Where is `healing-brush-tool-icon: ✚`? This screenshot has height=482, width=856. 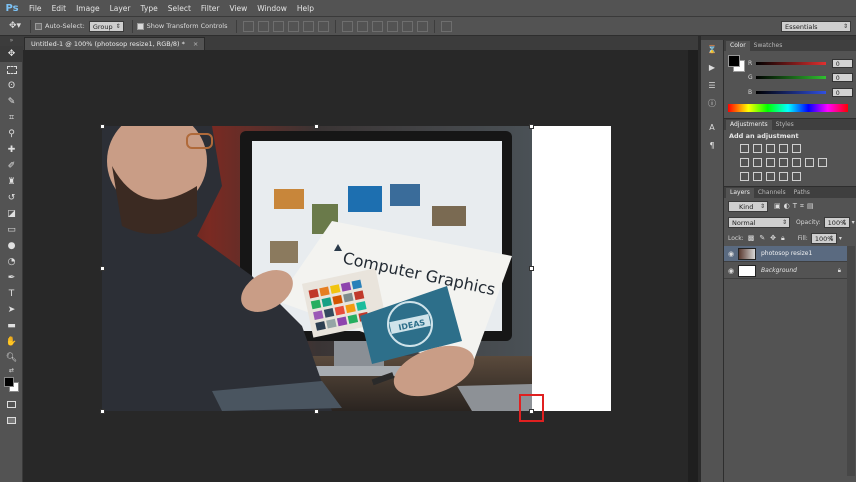 healing-brush-tool-icon: ✚ is located at coordinates (11, 150).